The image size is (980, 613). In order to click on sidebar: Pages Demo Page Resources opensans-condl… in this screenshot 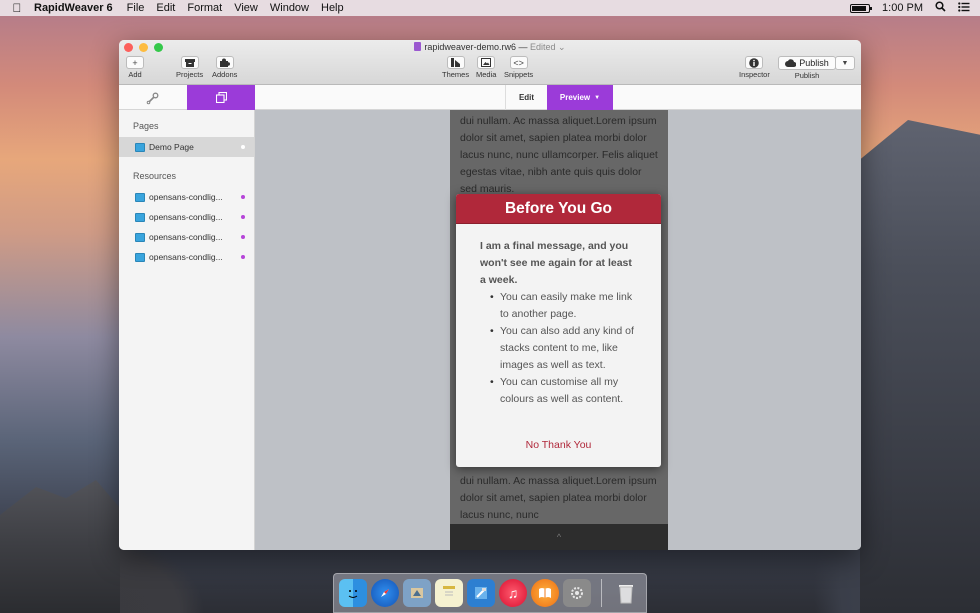, I will do `click(187, 330)`.